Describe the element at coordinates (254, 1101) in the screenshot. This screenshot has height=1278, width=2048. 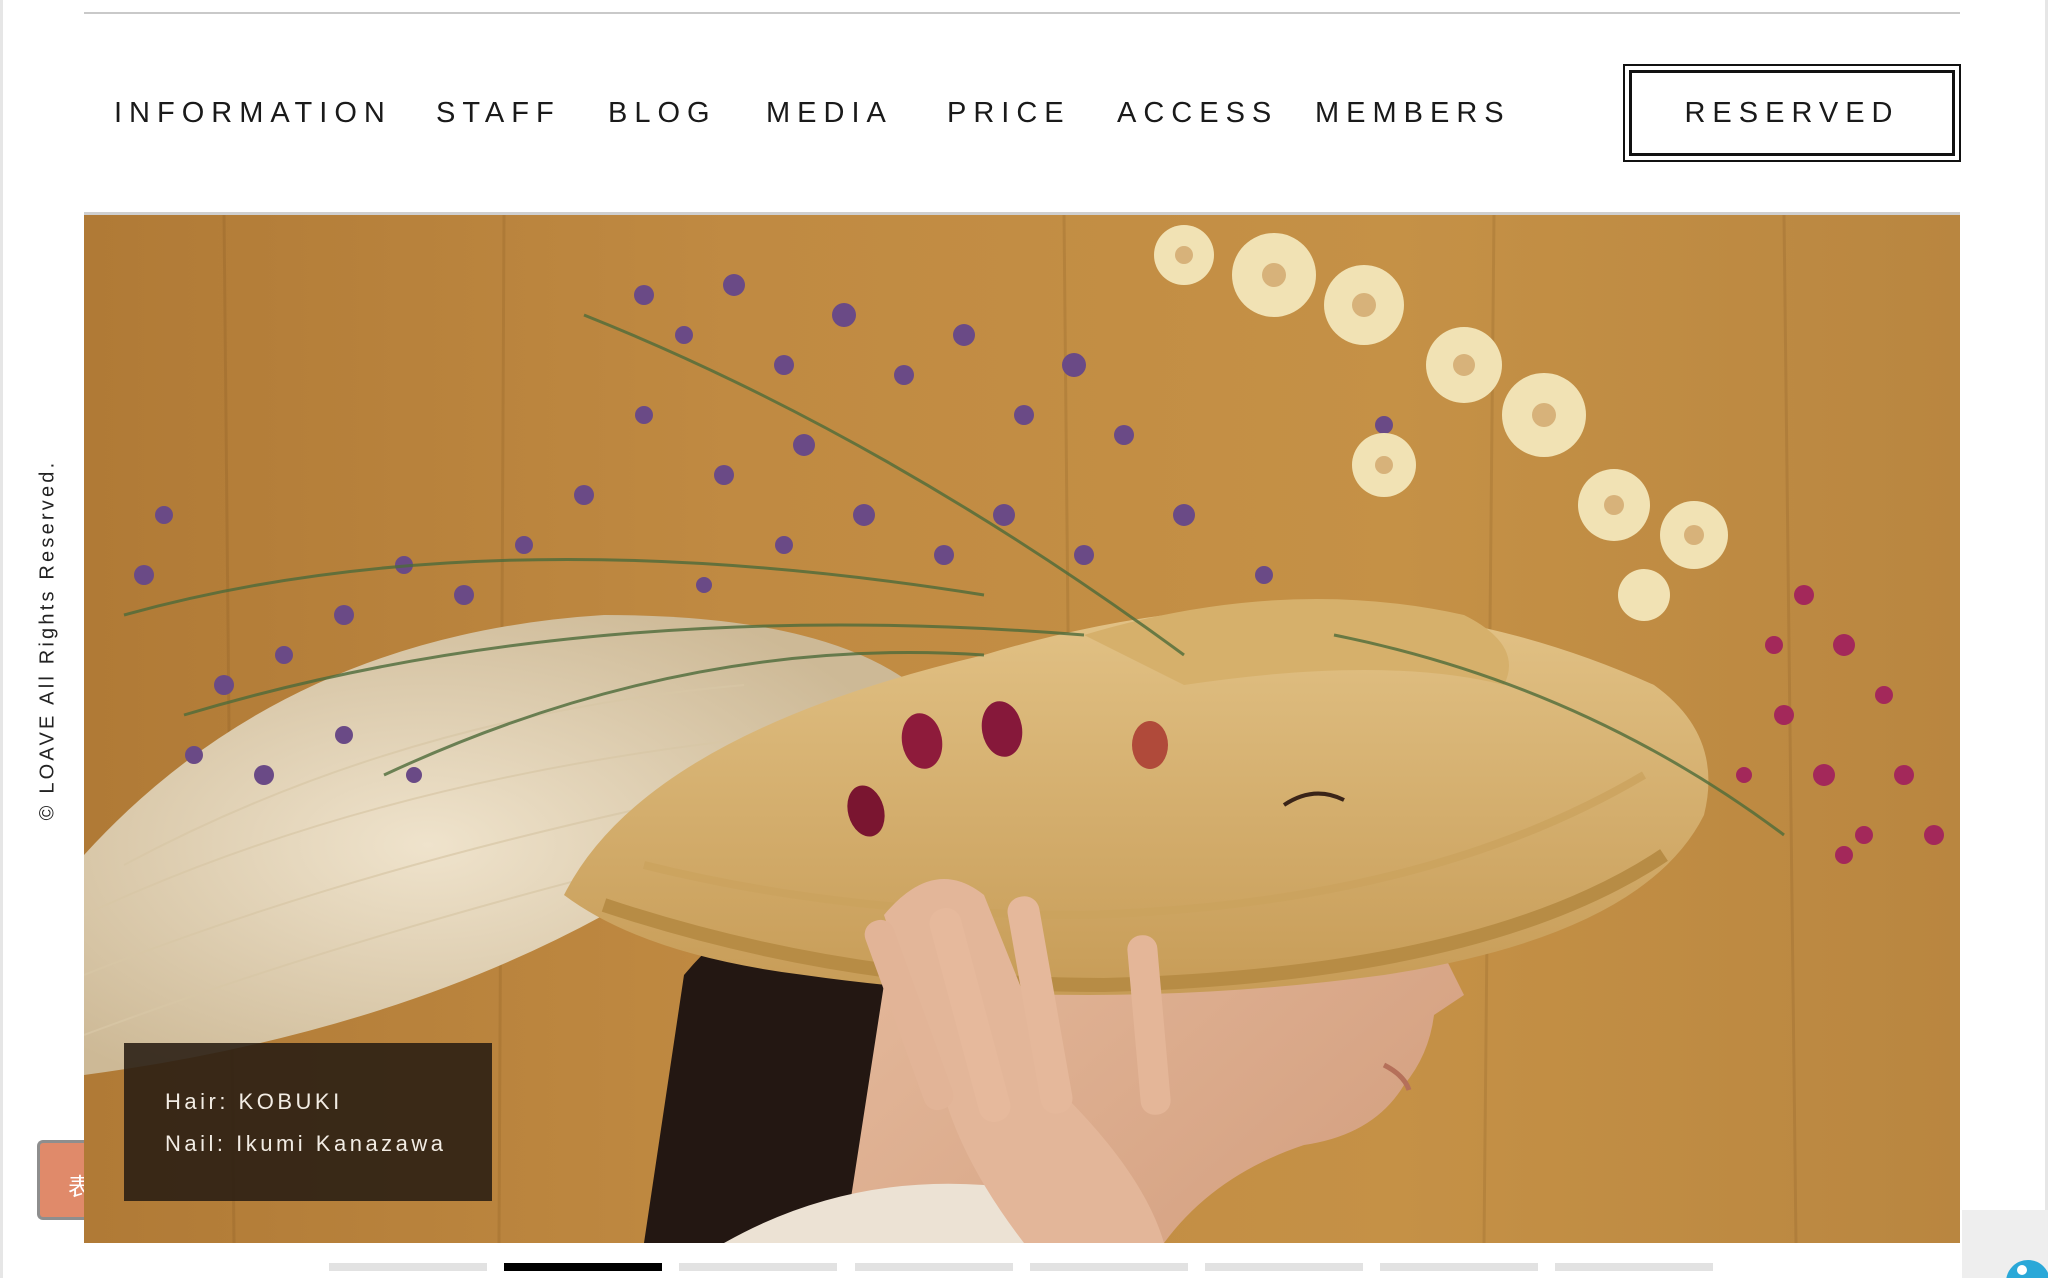
I see `caption-hair-credit: Hair: KOBUKI` at that location.